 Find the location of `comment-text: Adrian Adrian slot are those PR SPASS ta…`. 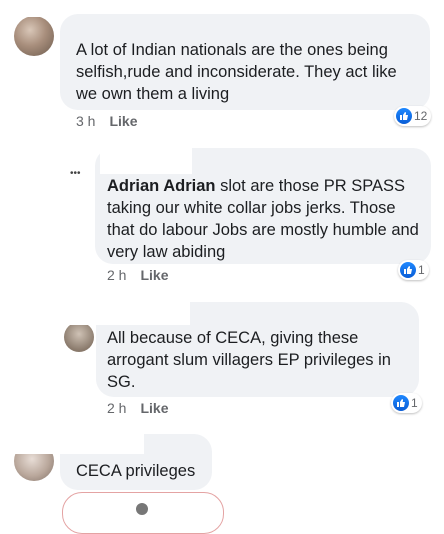

comment-text: Adrian Adrian slot are those PR SPASS ta… is located at coordinates (264, 219).